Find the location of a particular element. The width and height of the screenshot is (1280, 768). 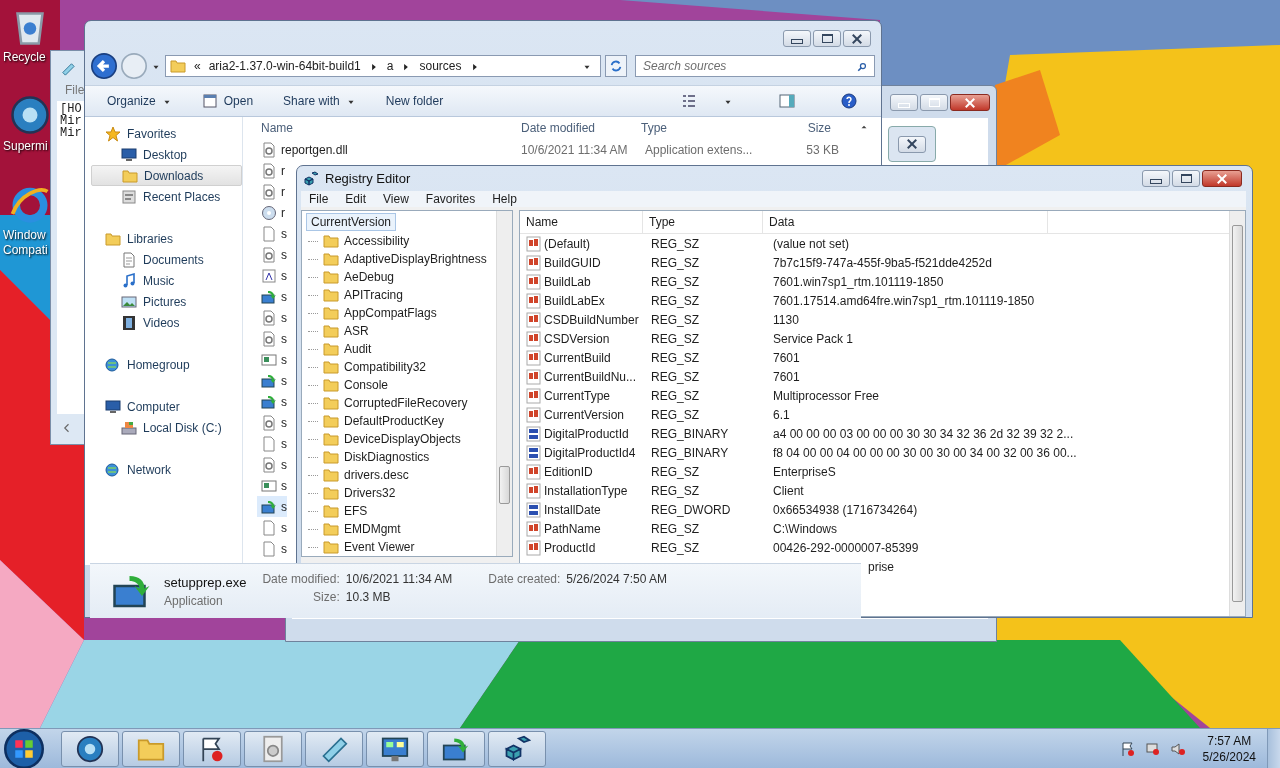

file-row: reportgen.dll 10/6/2021 11:34 AM Application extens... 53 KB is located at coordinates (569, 149).